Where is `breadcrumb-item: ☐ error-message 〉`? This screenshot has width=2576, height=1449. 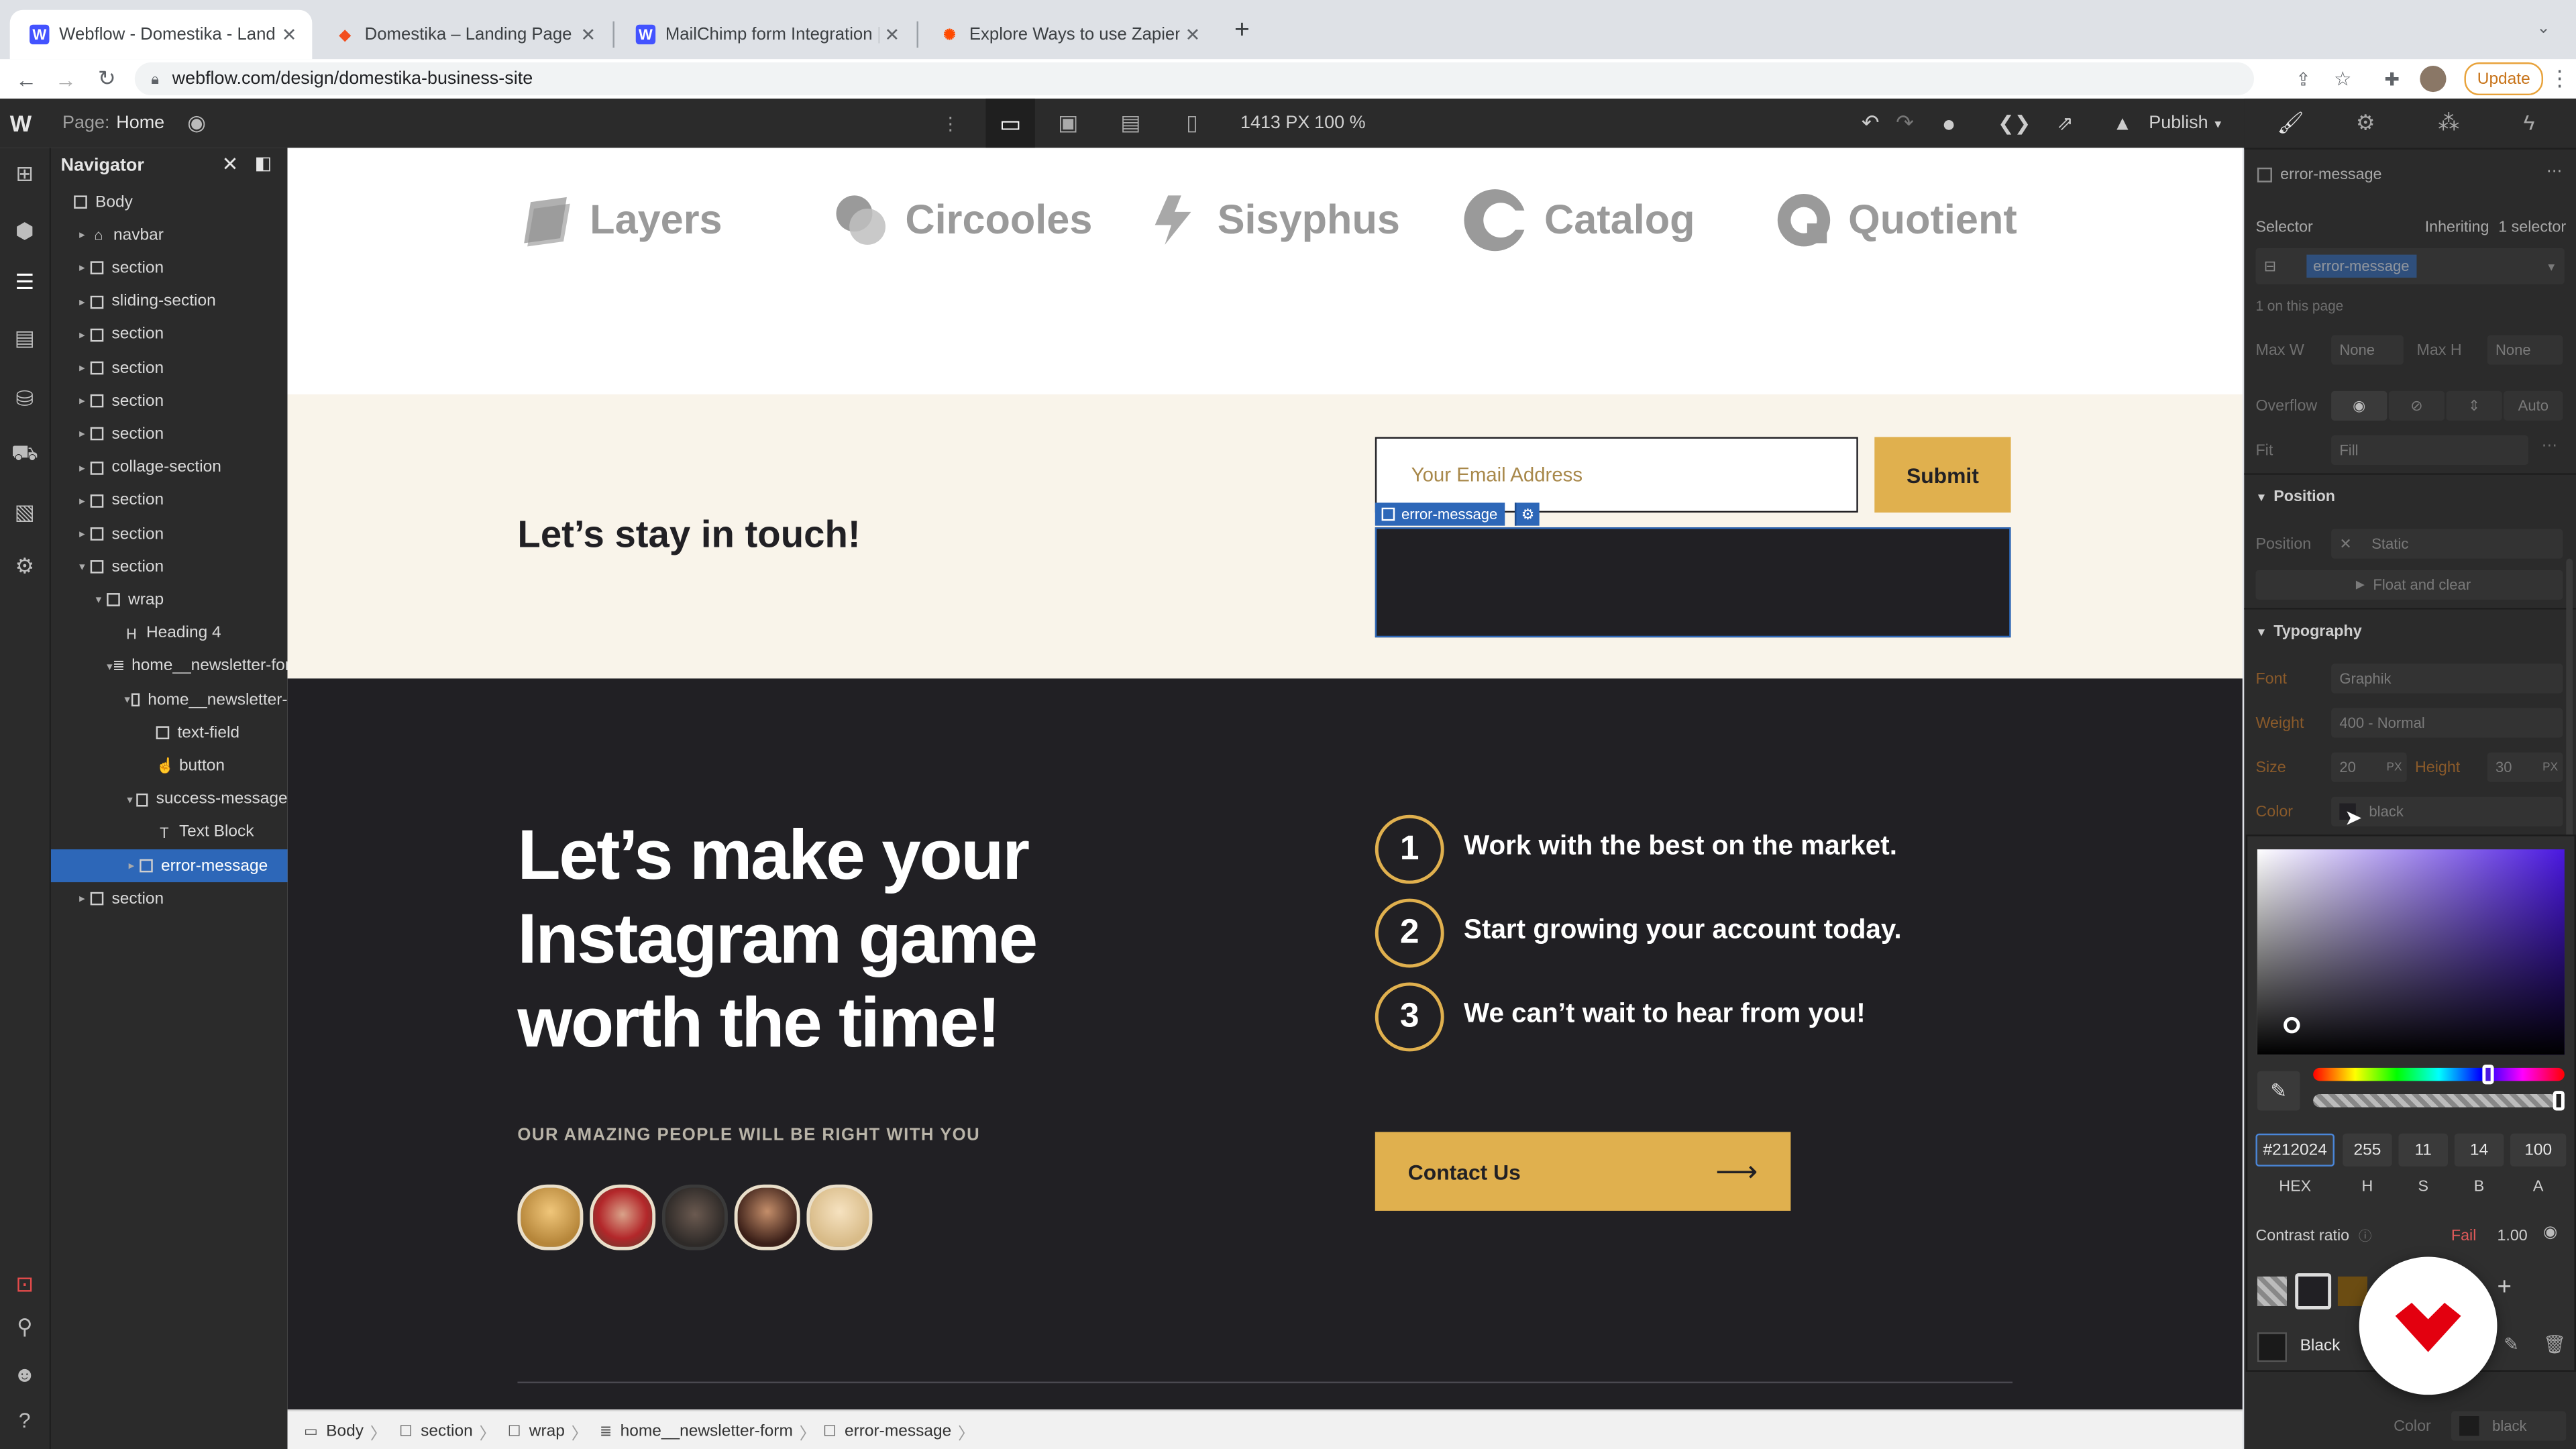
breadcrumb-item: ☐ error-message 〉 is located at coordinates (899, 1430).